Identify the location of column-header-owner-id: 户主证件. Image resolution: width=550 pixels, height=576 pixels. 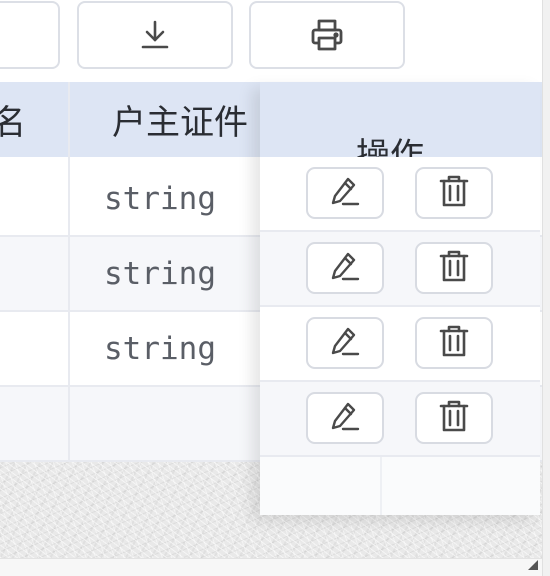
(180, 123).